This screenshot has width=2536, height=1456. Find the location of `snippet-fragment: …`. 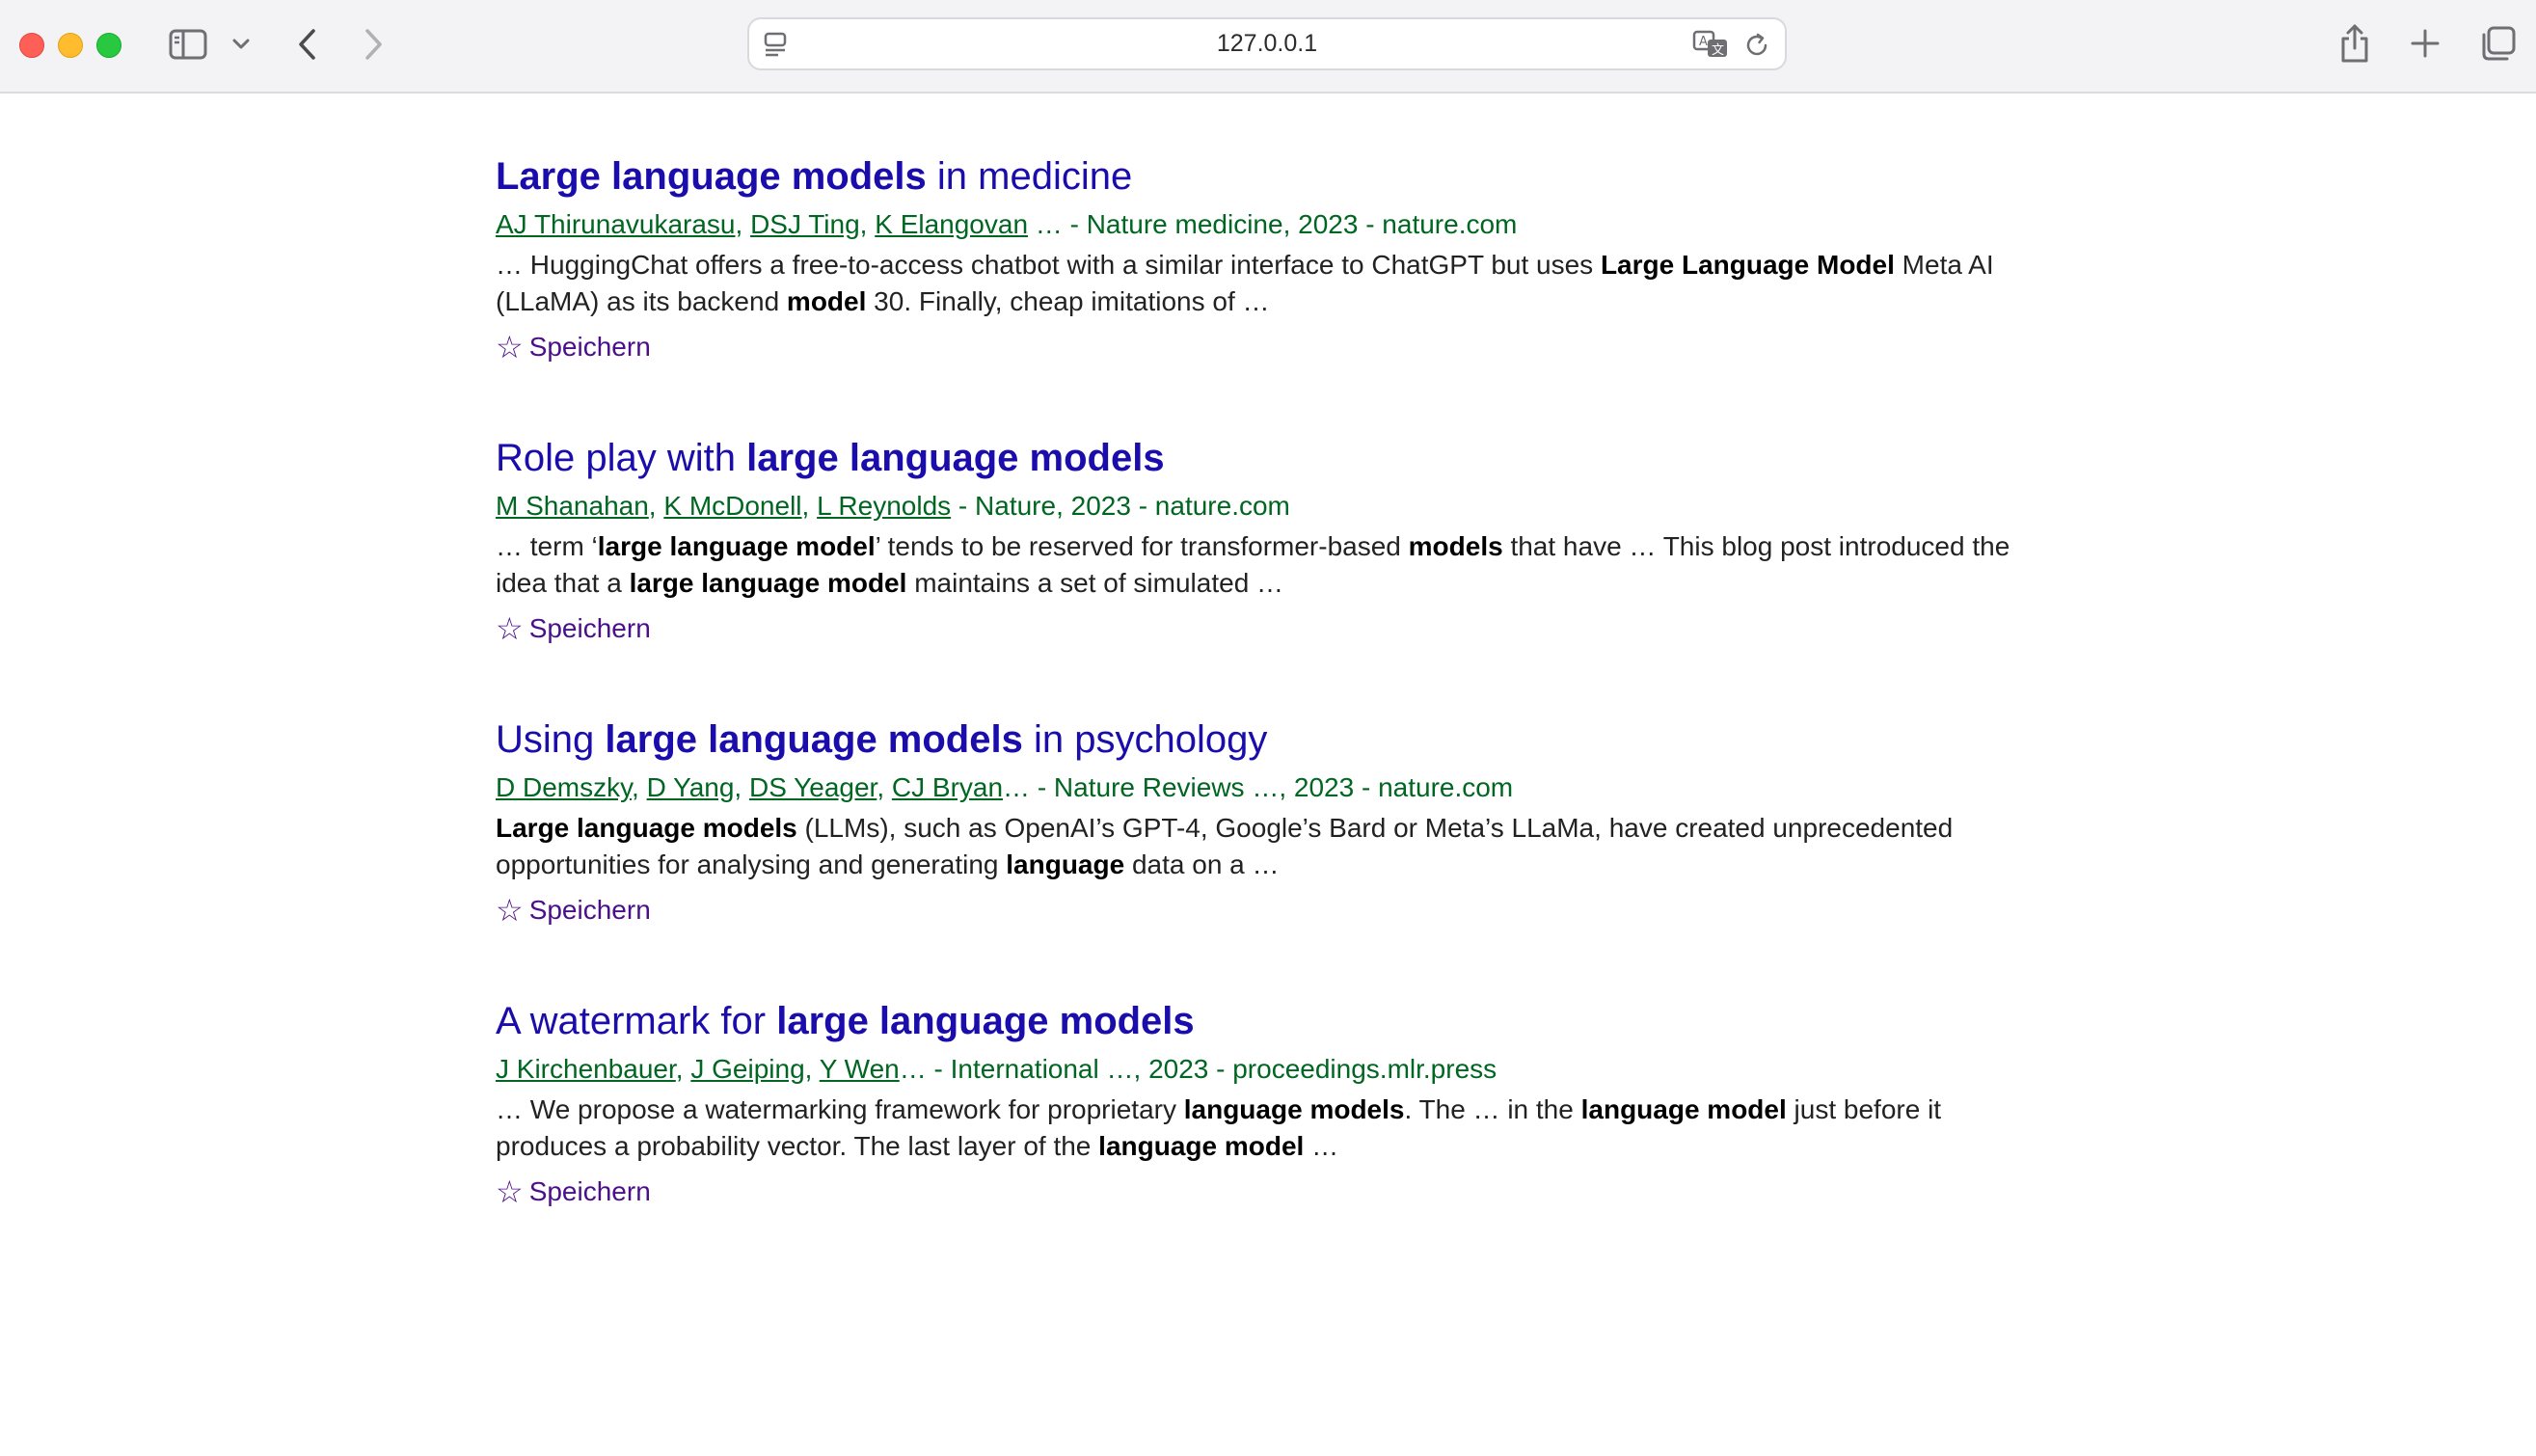

snippet-fragment: … is located at coordinates (1321, 1146).